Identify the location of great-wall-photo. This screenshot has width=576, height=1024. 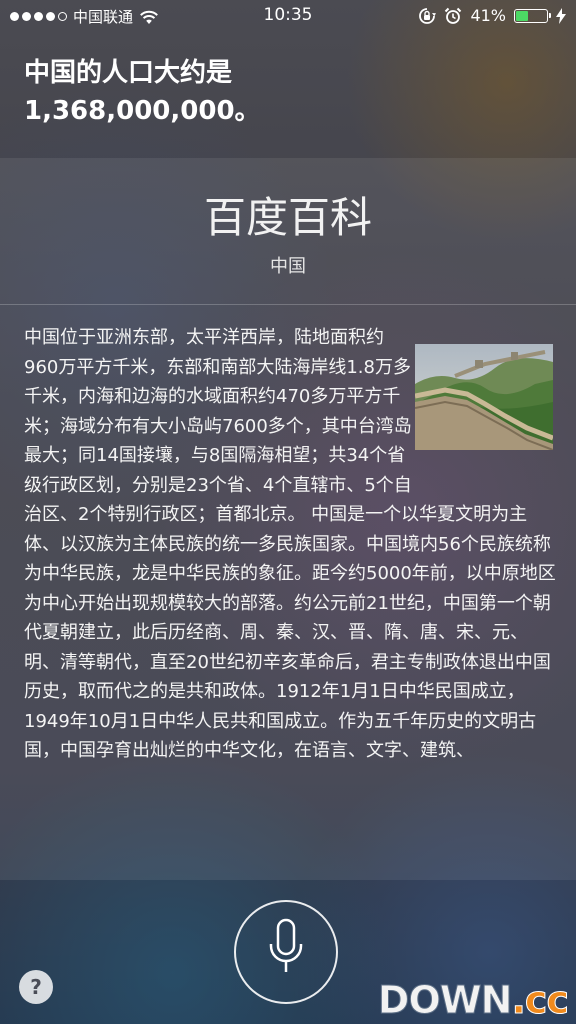
(484, 397).